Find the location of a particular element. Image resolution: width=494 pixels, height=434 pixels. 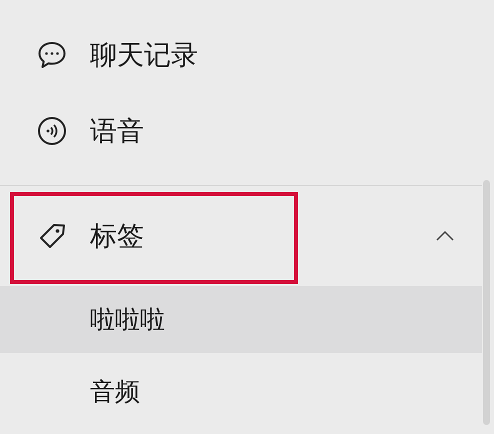

chat-bubble-icon is located at coordinates (52, 55).